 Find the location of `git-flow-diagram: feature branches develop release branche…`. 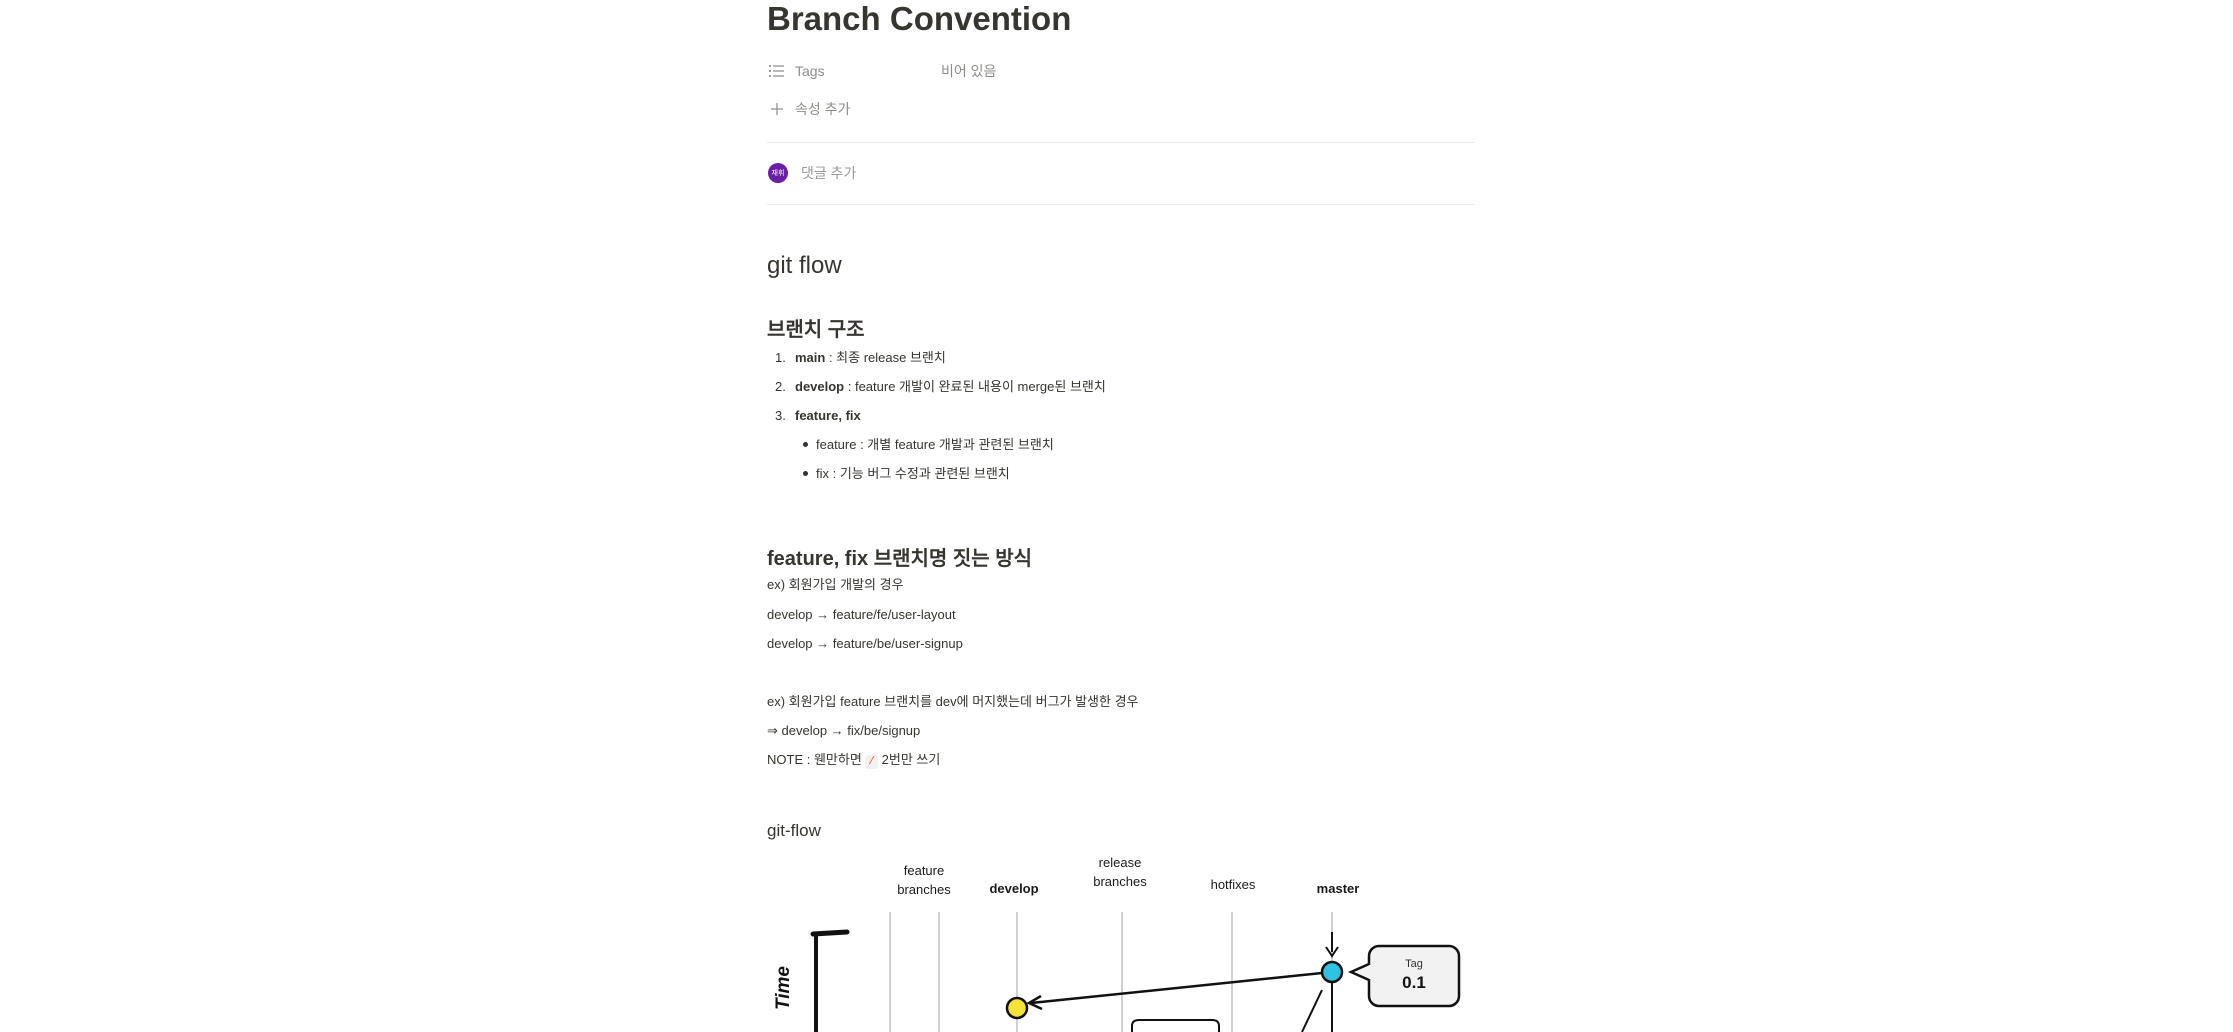

git-flow-diagram: feature branches develop release branche… is located at coordinates (1120, 941).